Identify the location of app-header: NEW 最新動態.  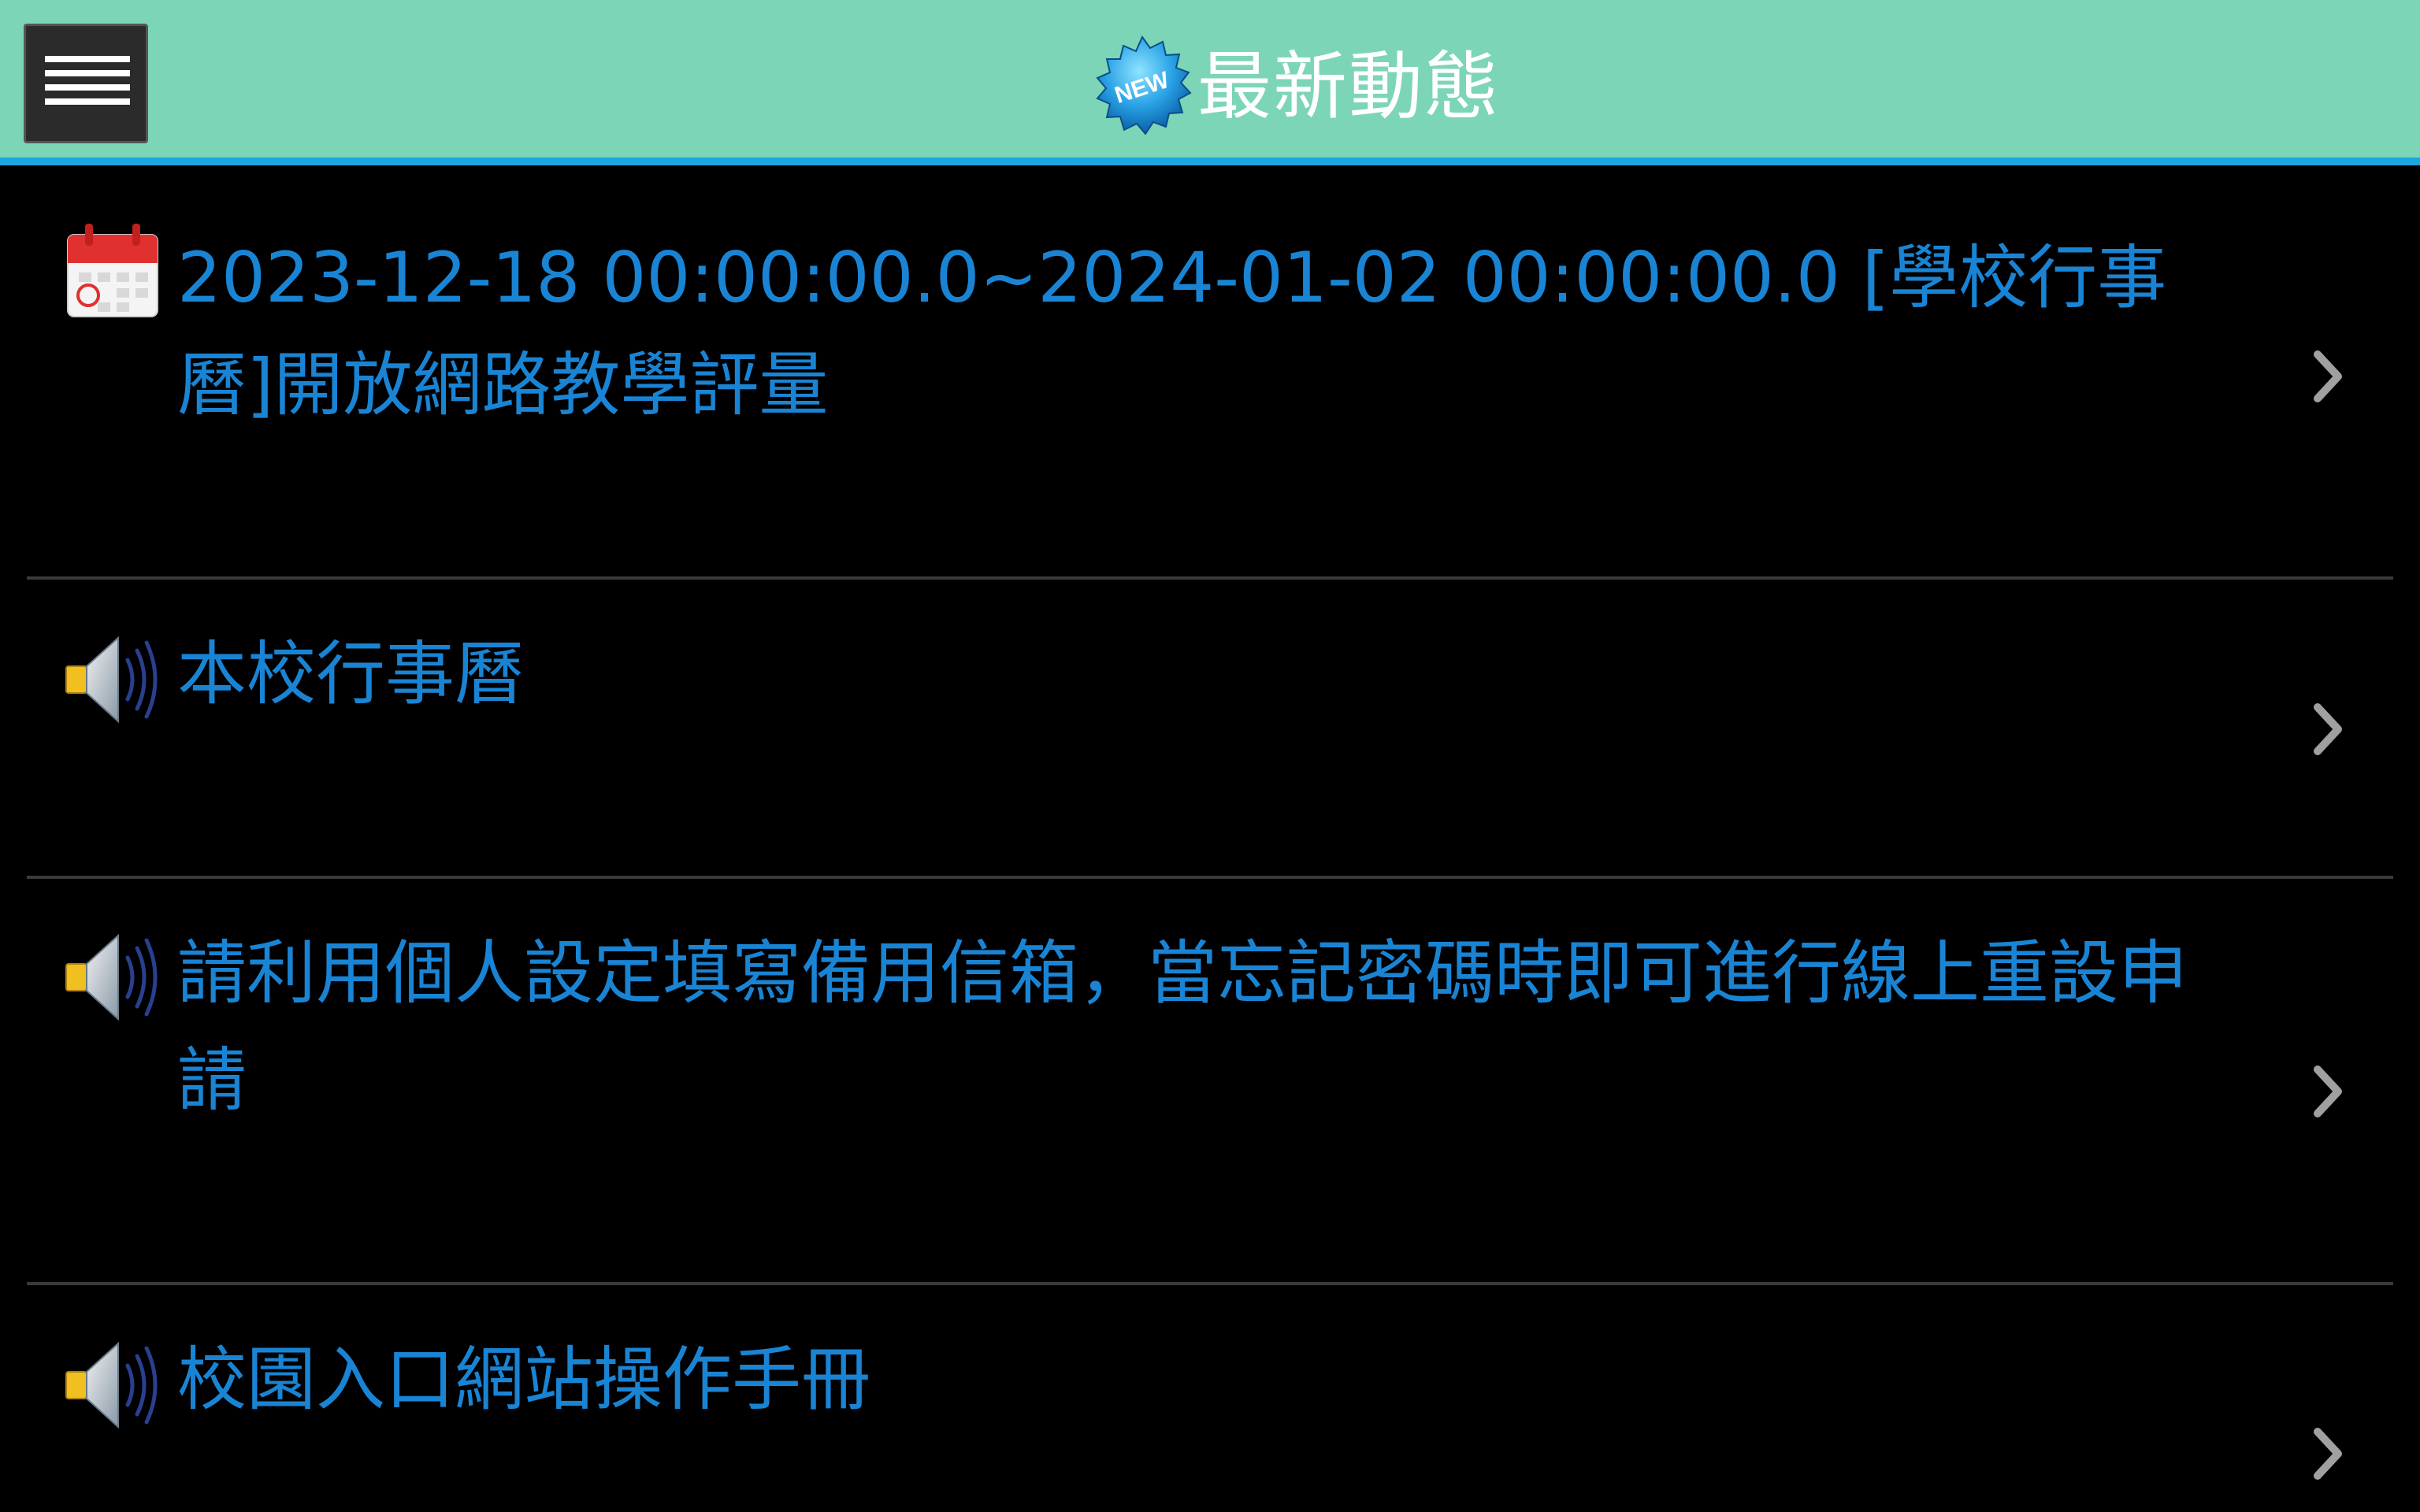
(1210, 82).